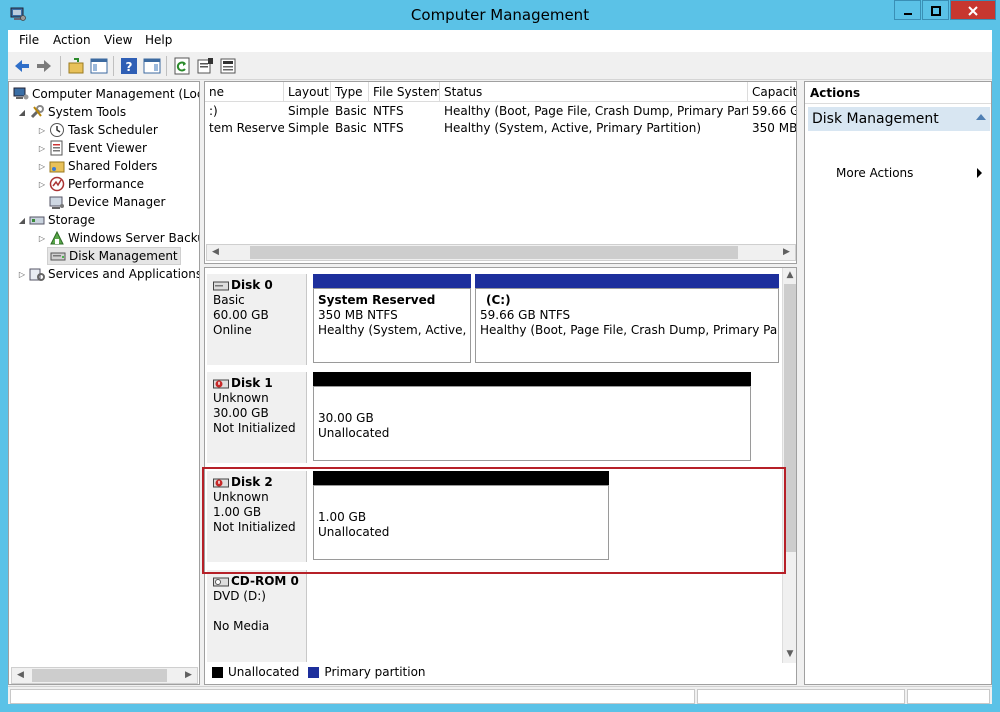 Image resolution: width=1000 pixels, height=712 pixels. Describe the element at coordinates (314, 672) in the screenshot. I see `legend-swatch-primary` at that location.